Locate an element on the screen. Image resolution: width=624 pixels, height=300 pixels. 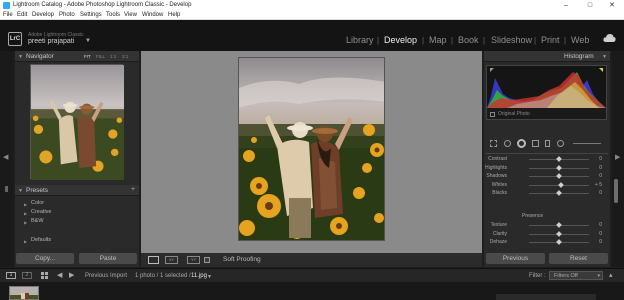
basic-whites-row: Whites + 5 is located at coordinates (546, 185).